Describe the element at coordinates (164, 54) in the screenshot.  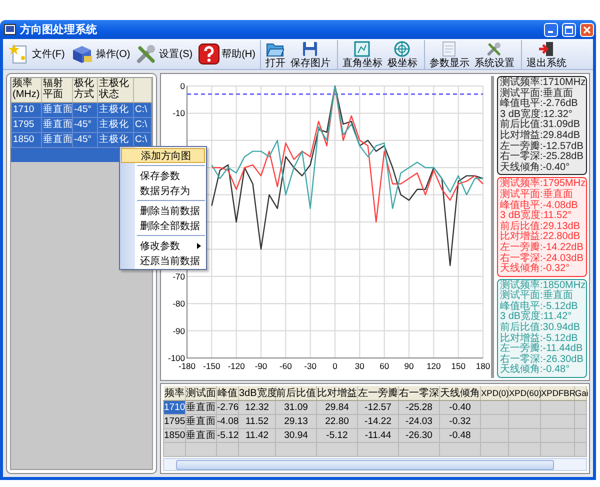
I see `menu-button: 设置(S)` at that location.